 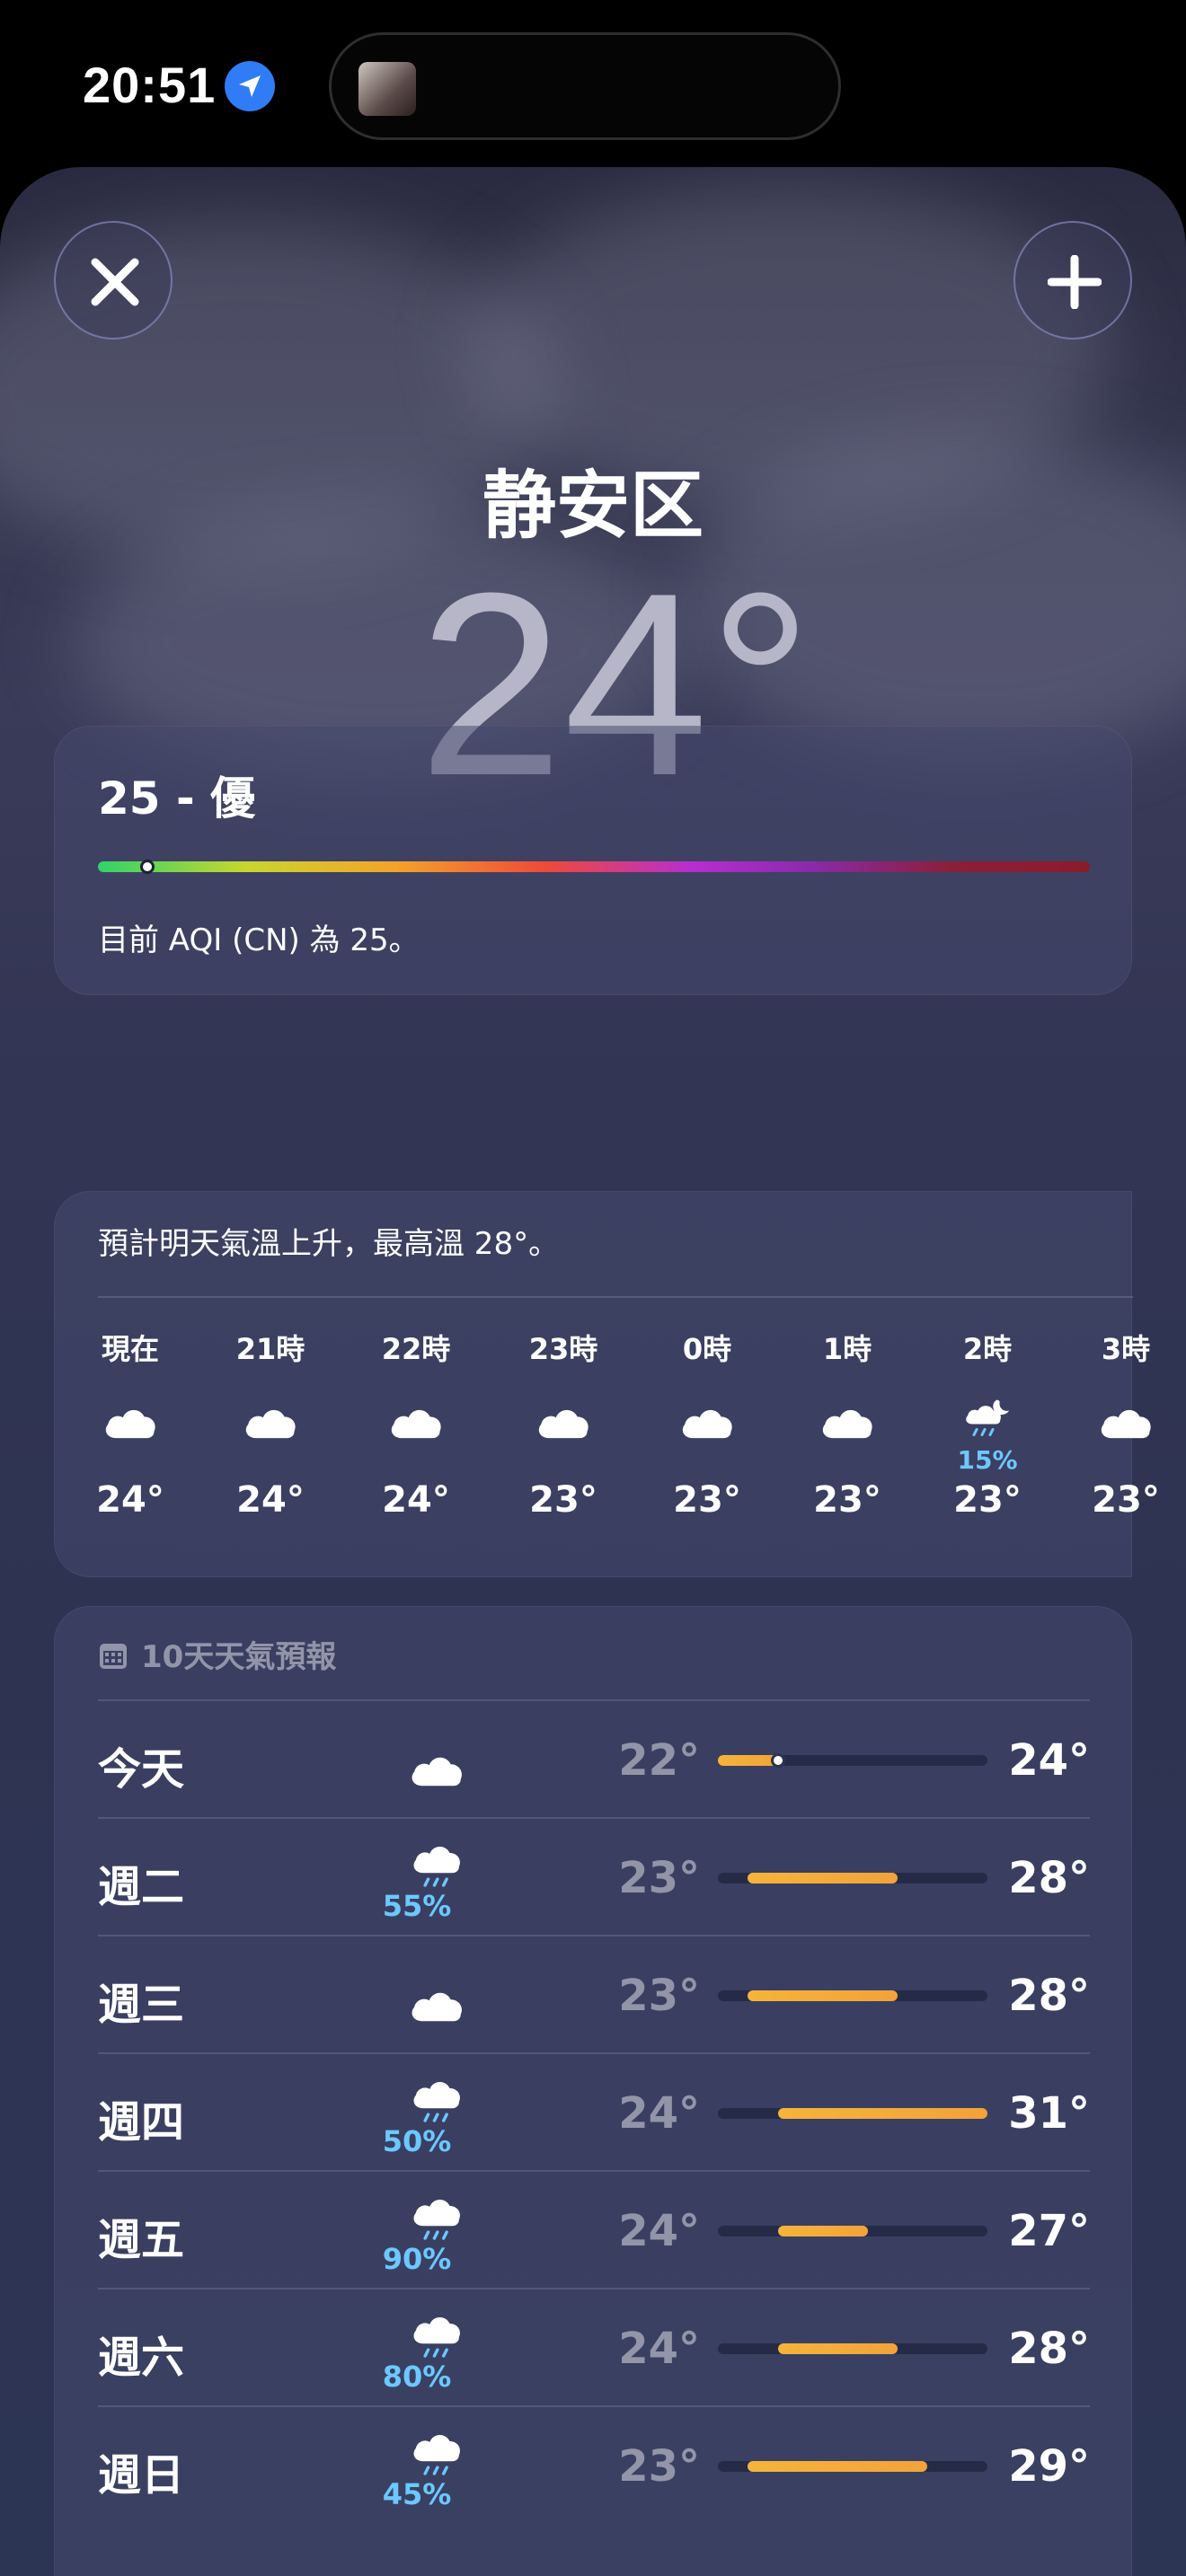 I want to click on ten-day-header: 10天天氣預報, so click(x=217, y=1655).